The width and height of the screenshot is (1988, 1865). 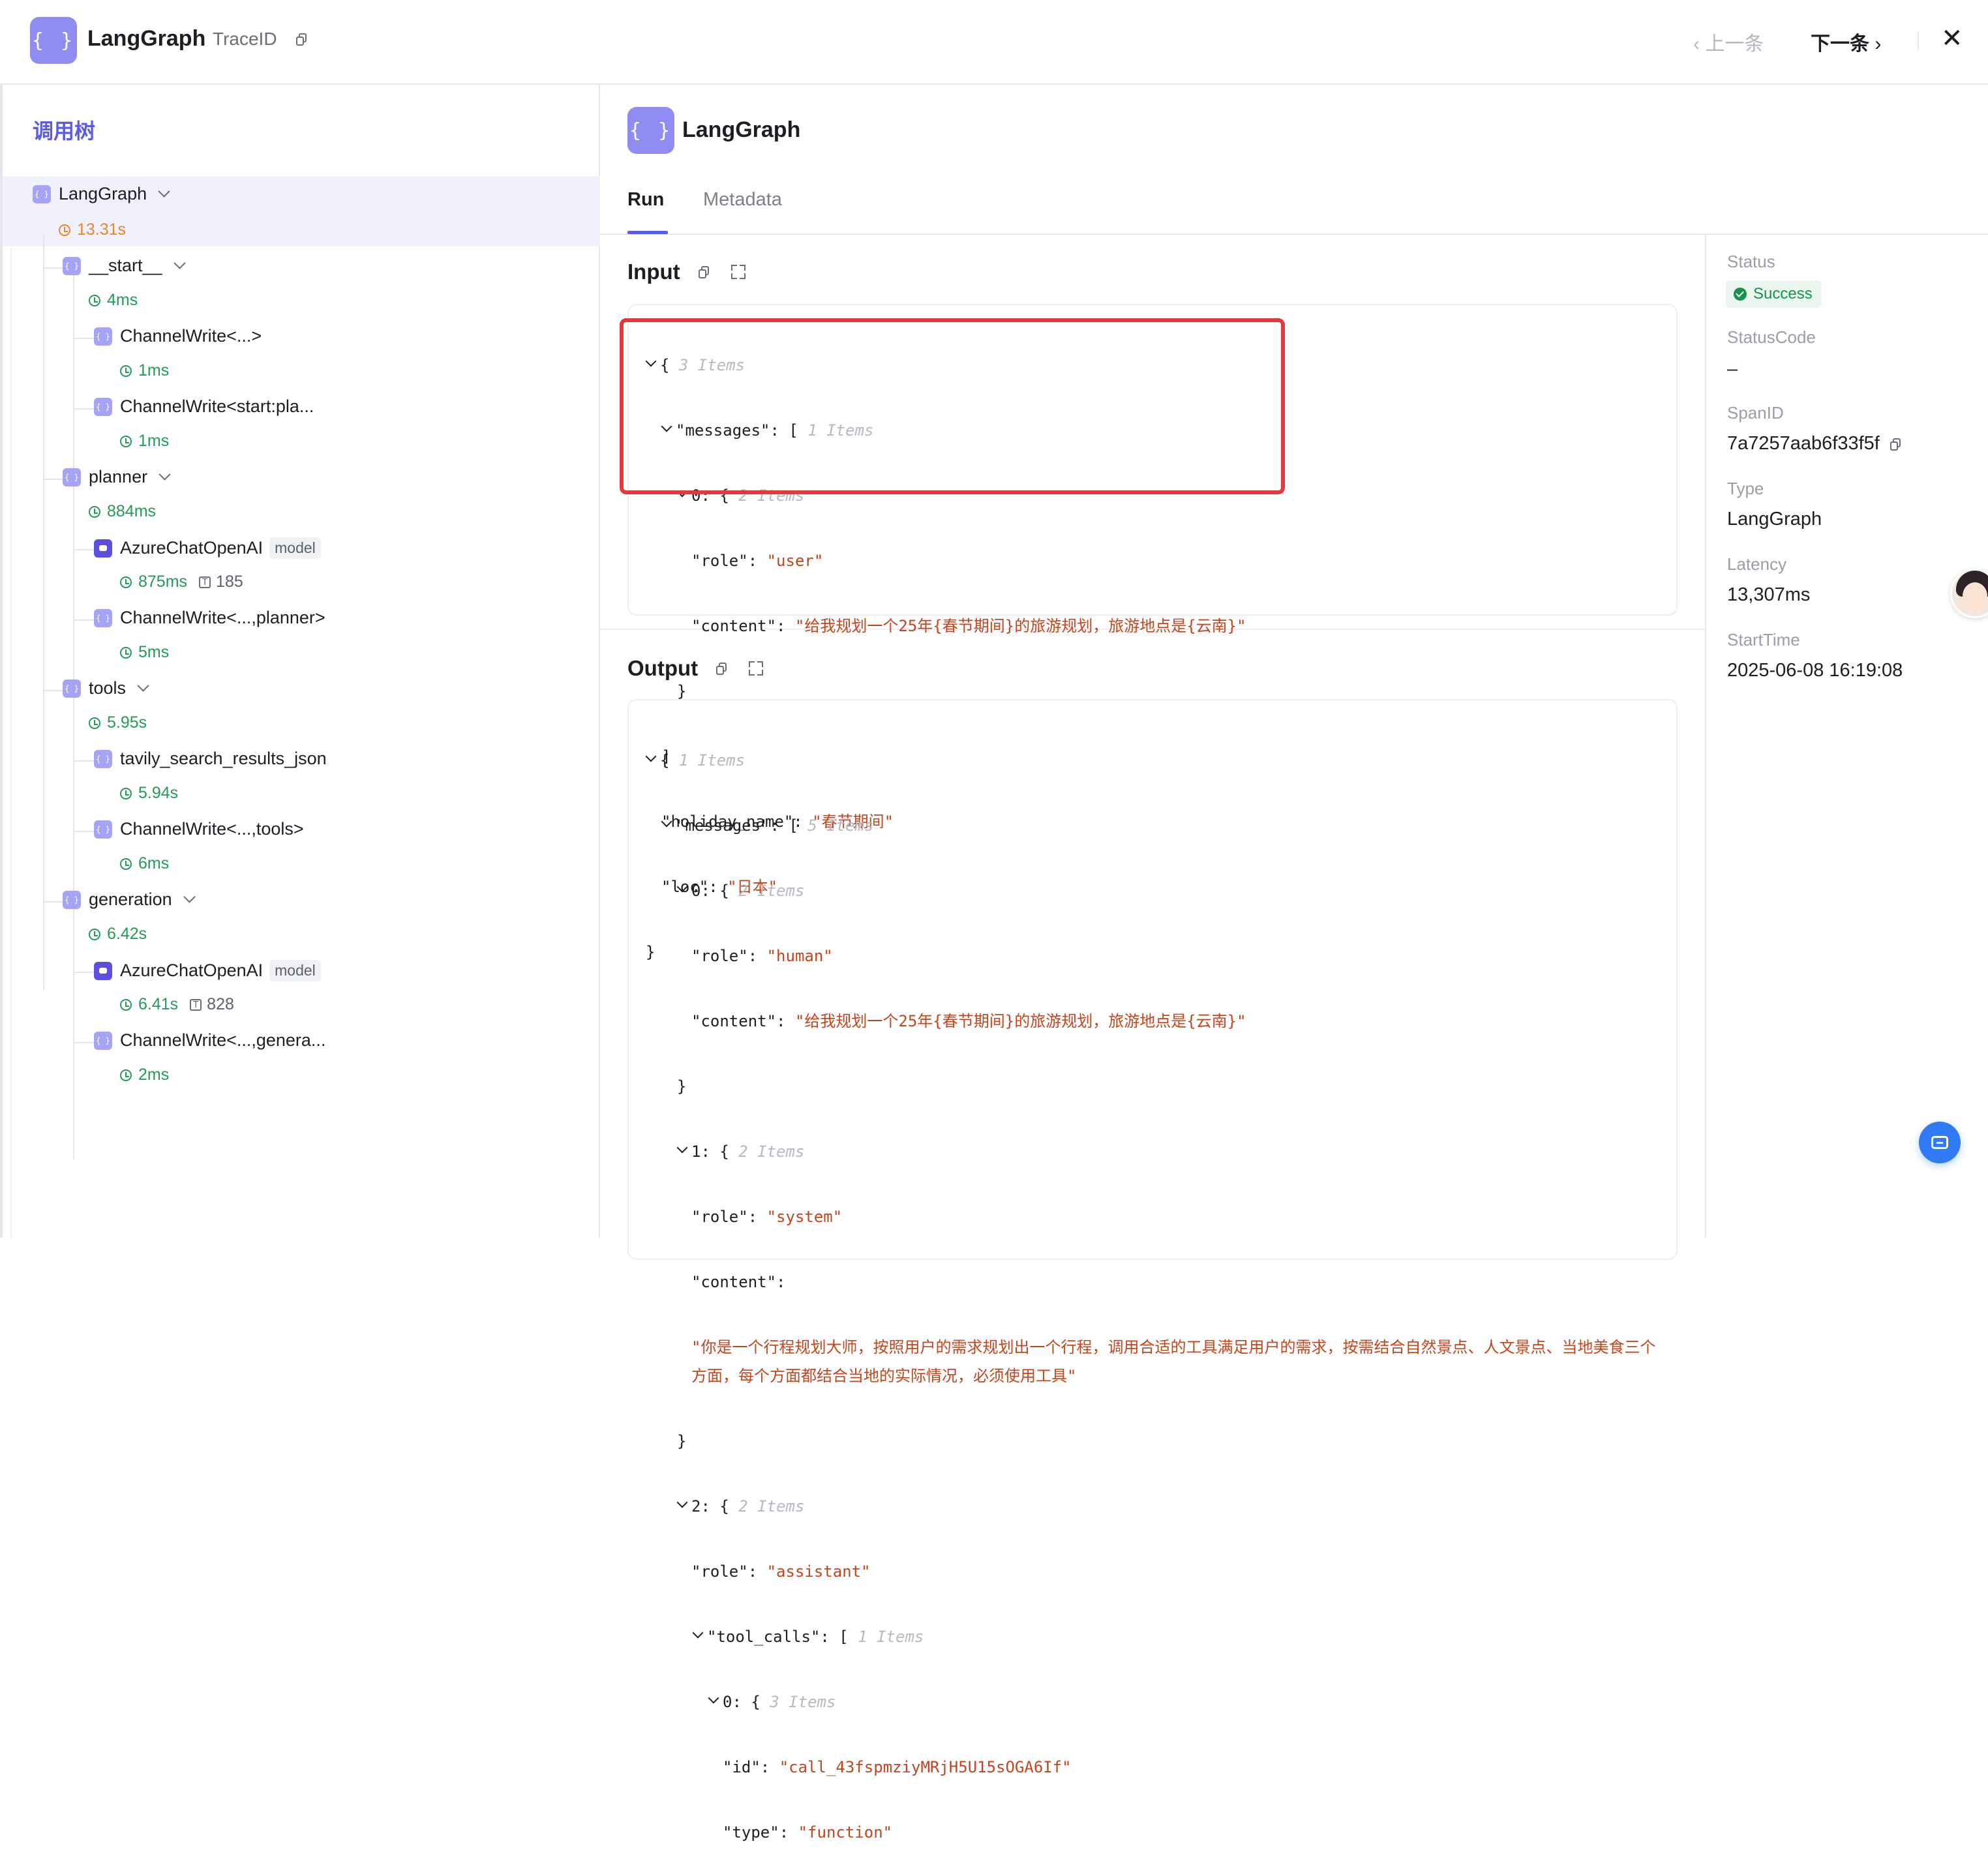 What do you see at coordinates (154, 1075) in the screenshot?
I see `latency-value: 2ms` at bounding box center [154, 1075].